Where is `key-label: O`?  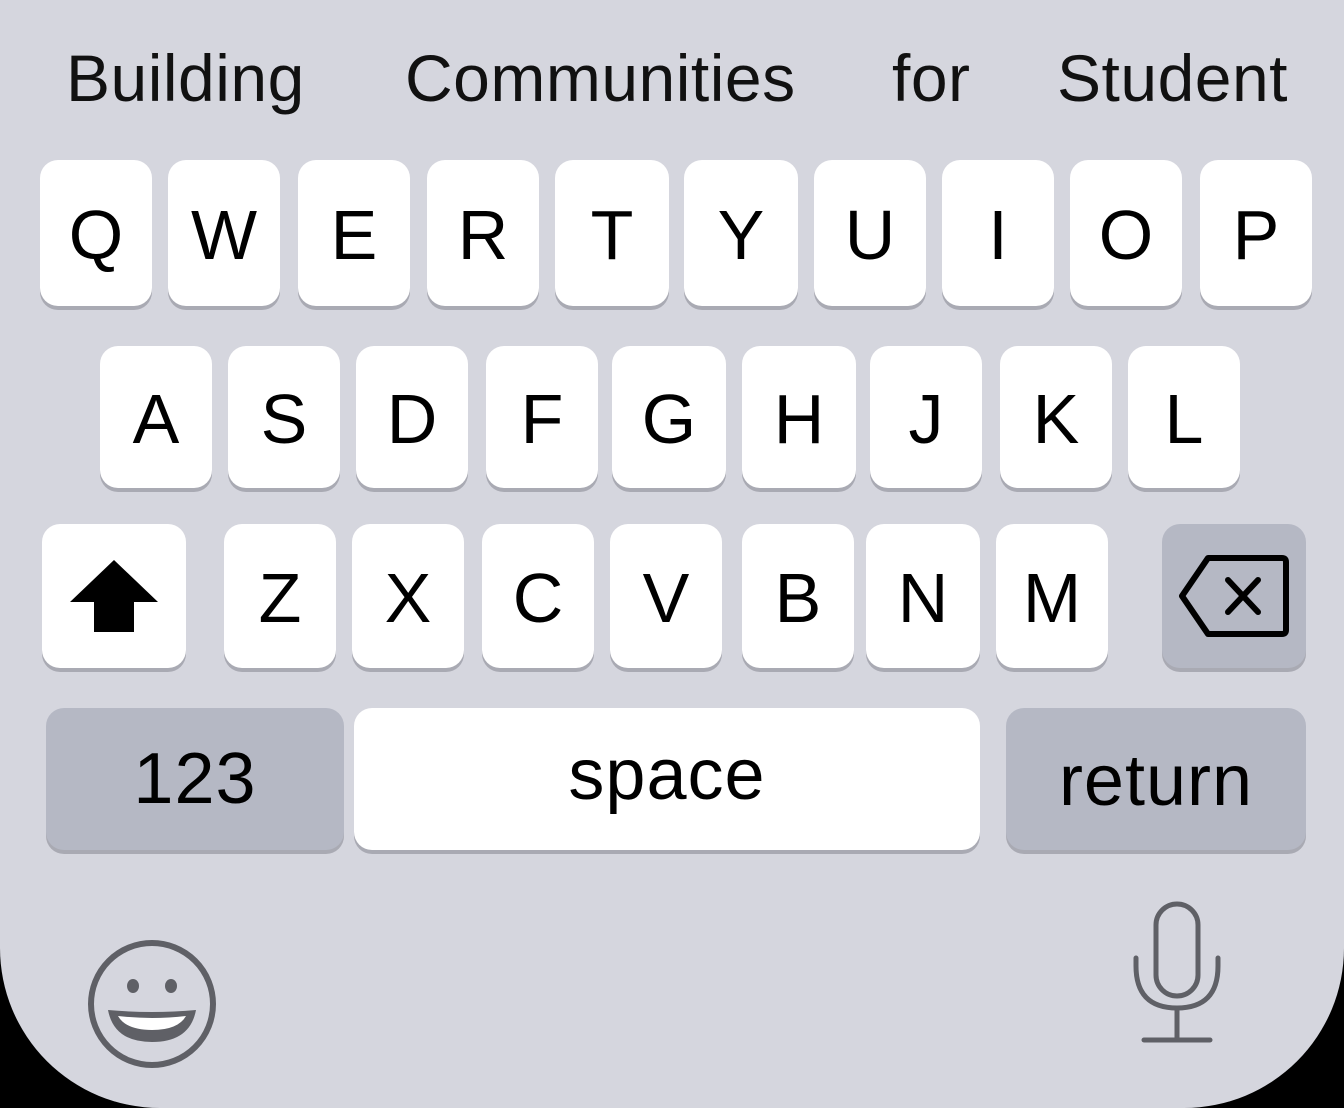
key-label: O is located at coordinates (1126, 235).